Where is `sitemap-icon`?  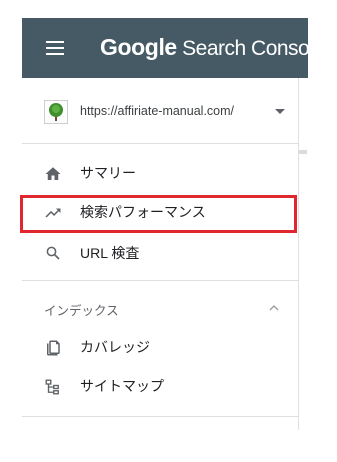 sitemap-icon is located at coordinates (52, 387).